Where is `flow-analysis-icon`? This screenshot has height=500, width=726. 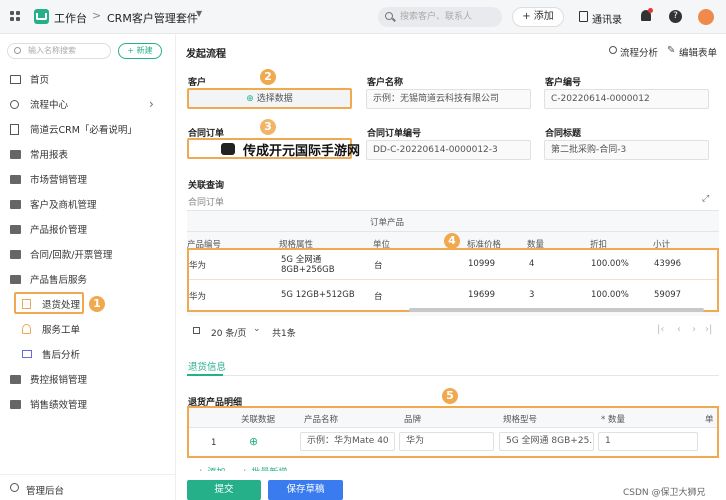
flow-analysis-icon is located at coordinates (613, 50).